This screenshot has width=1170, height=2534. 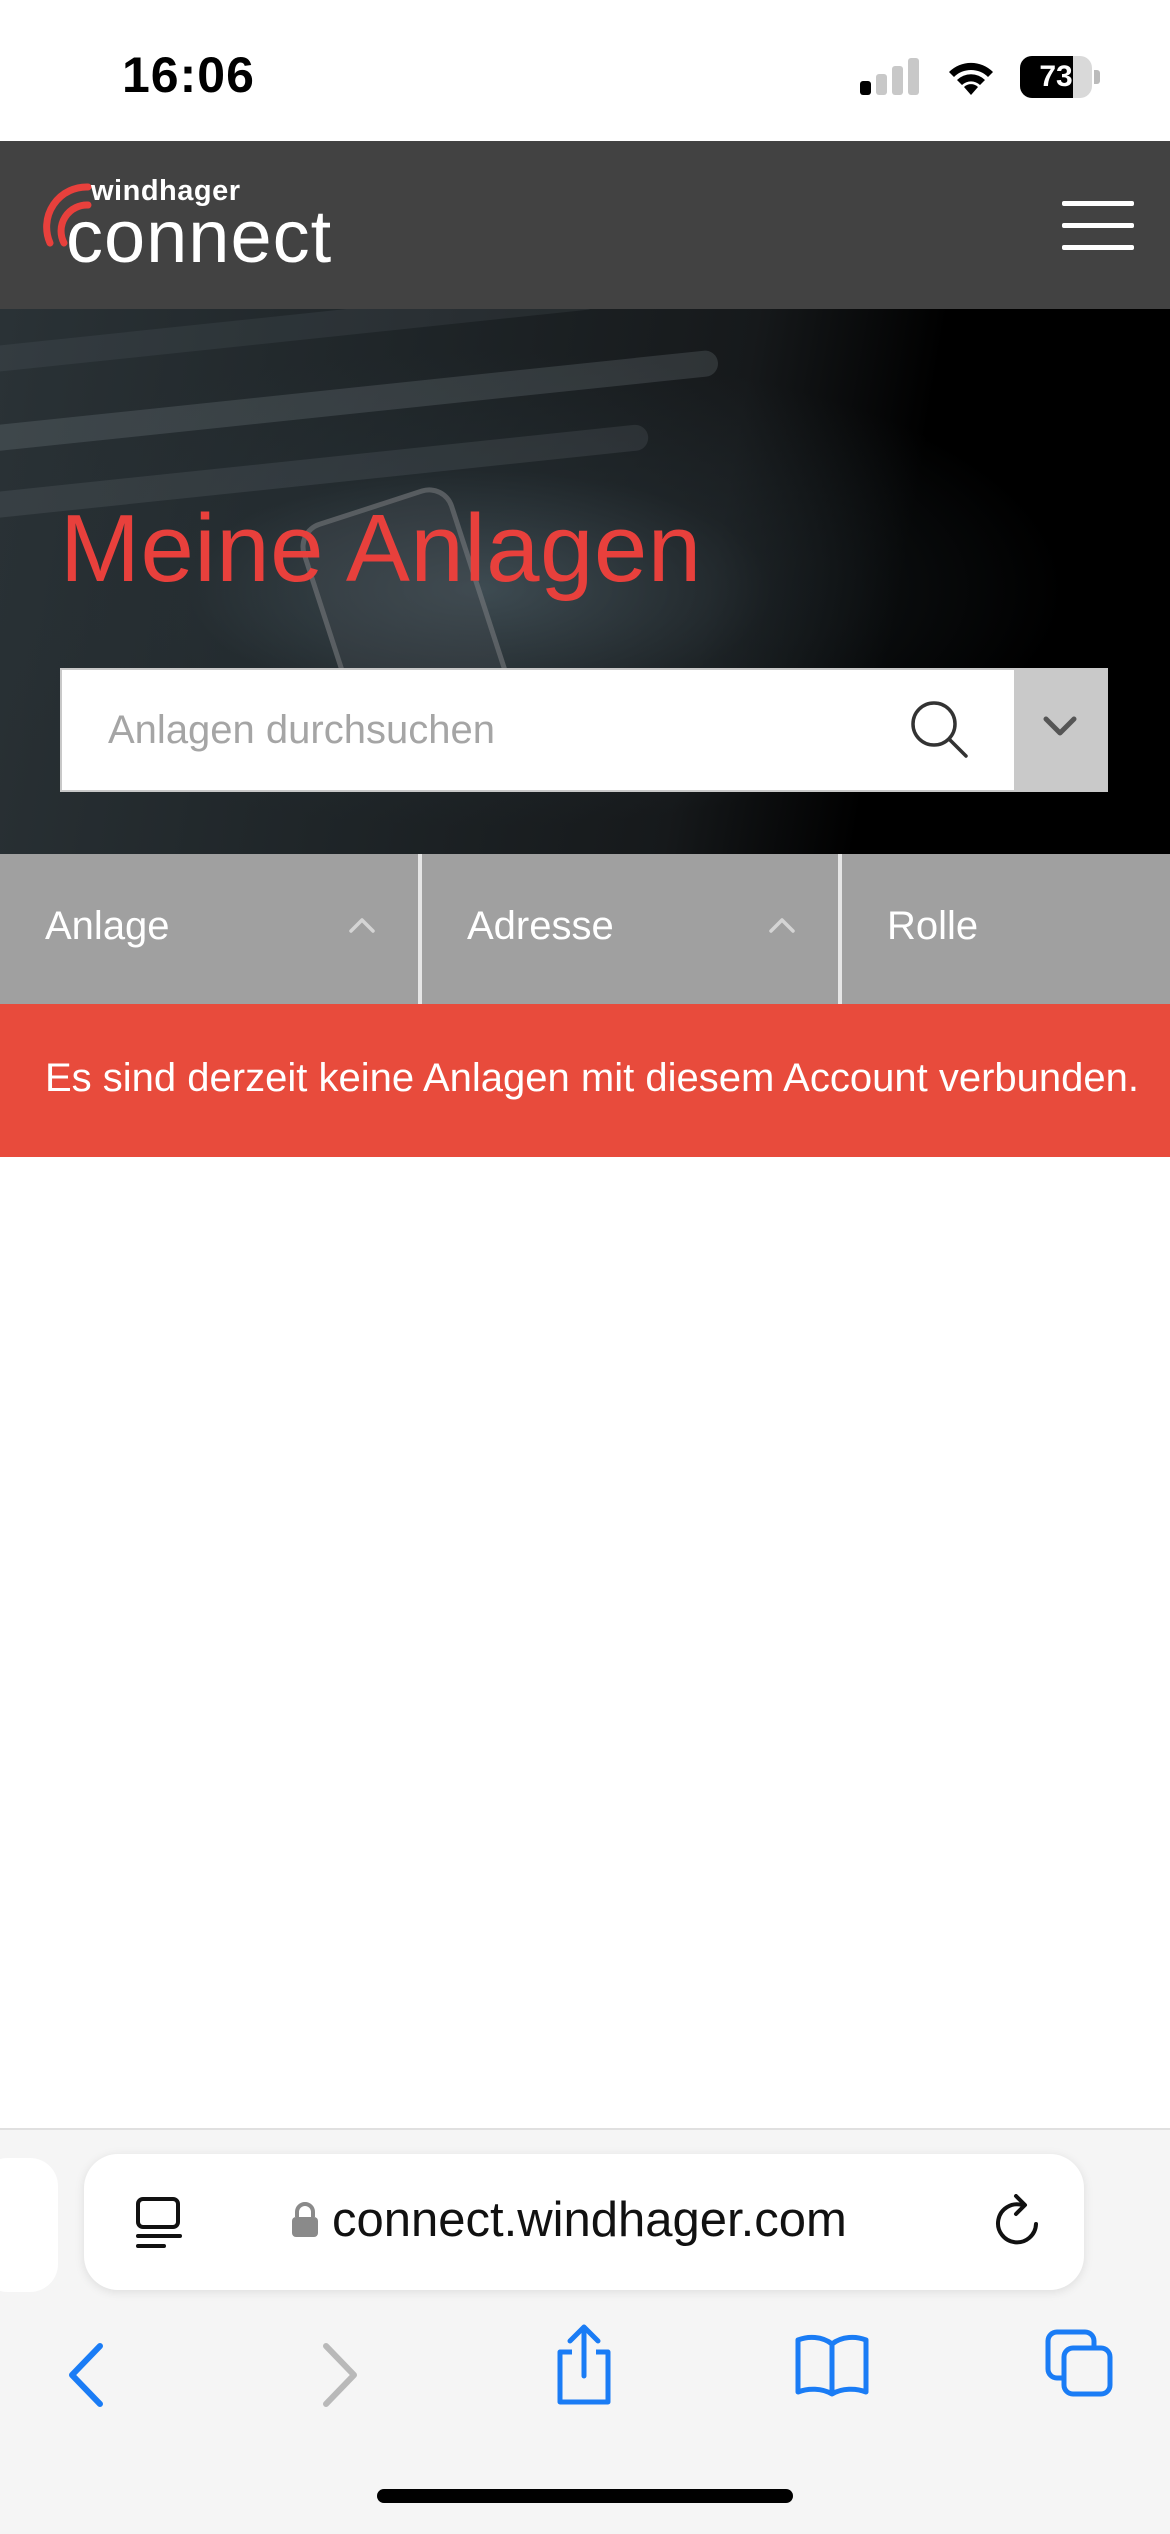 What do you see at coordinates (933, 926) in the screenshot?
I see `column-label: Rolle` at bounding box center [933, 926].